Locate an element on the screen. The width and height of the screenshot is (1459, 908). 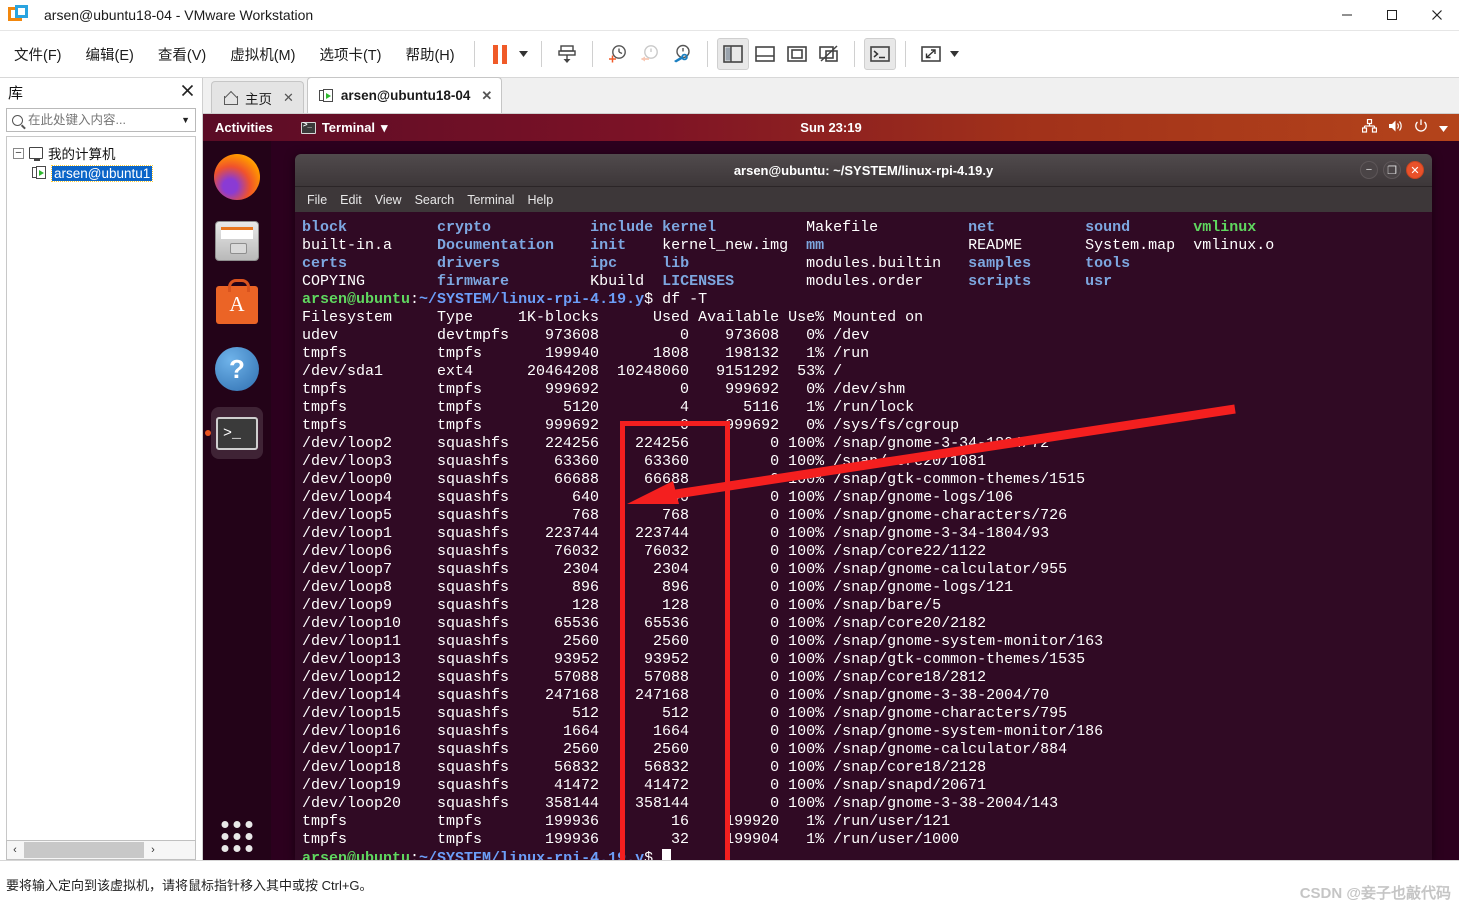
pause-button is located at coordinates (500, 54).